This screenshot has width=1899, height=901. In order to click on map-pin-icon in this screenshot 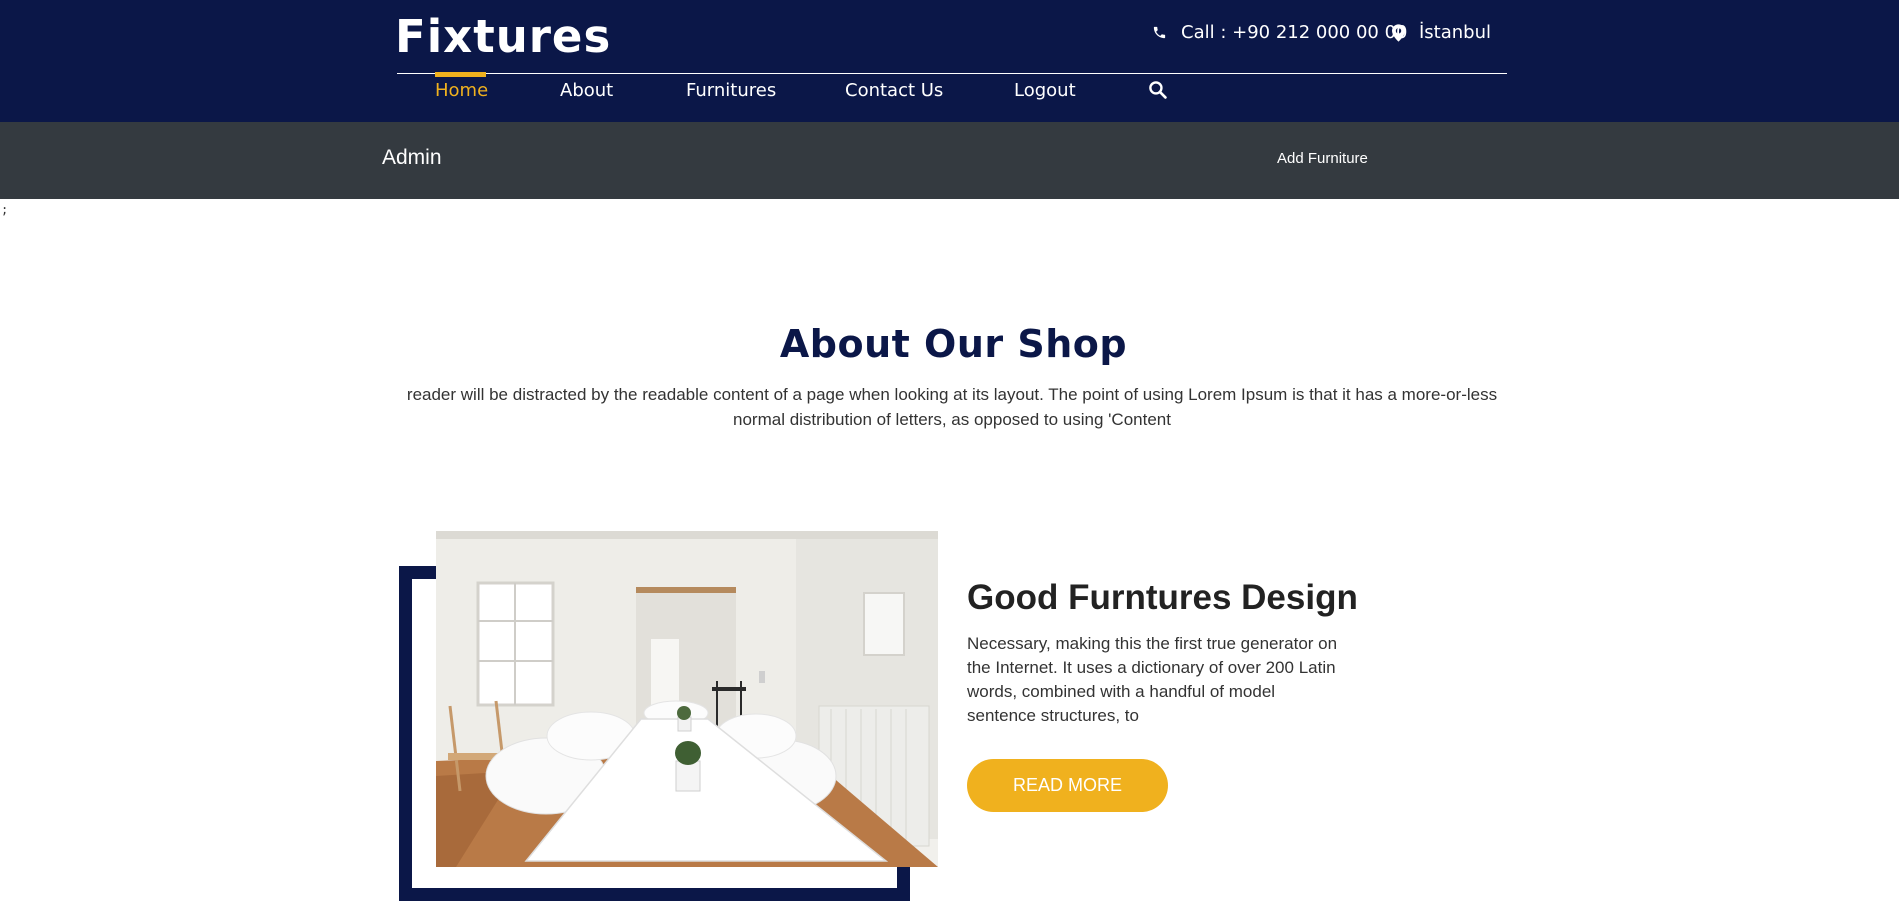, I will do `click(1398, 32)`.